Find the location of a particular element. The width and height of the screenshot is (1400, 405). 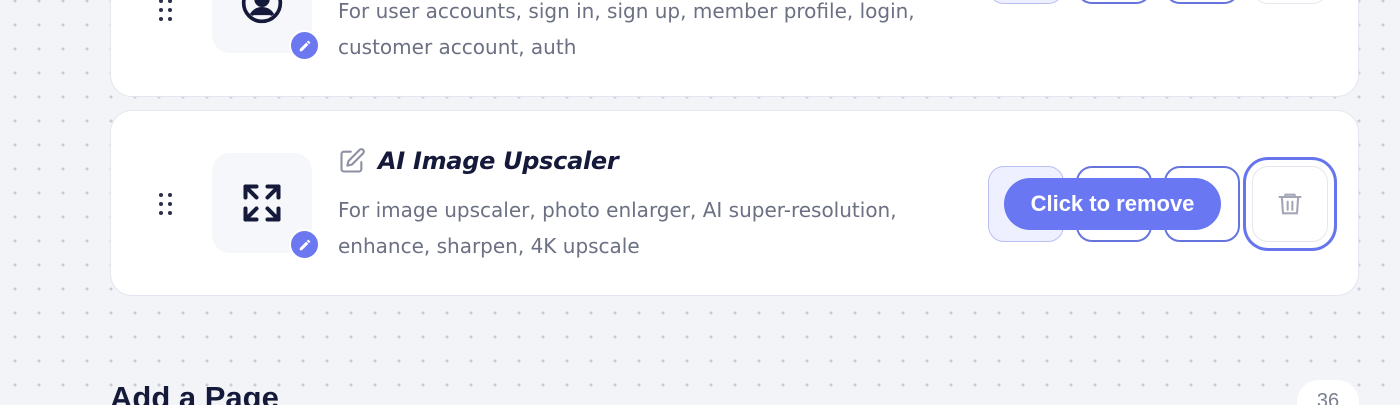

page-title: AI Image Upscaler is located at coordinates (498, 161).